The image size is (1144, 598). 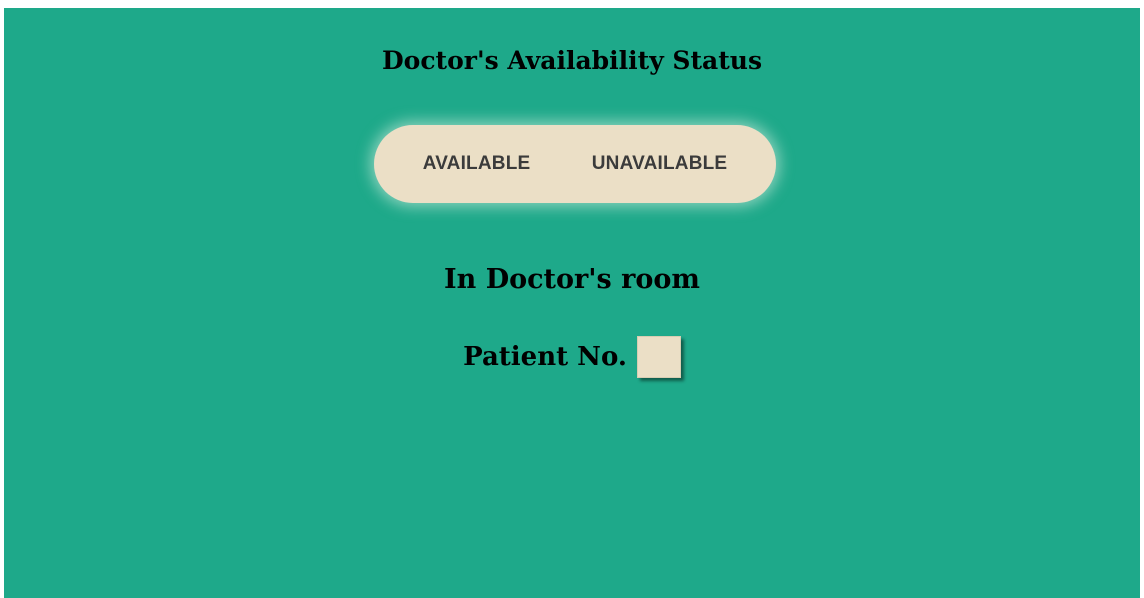 What do you see at coordinates (477, 164) in the screenshot?
I see `available-button: AVAILABLE` at bounding box center [477, 164].